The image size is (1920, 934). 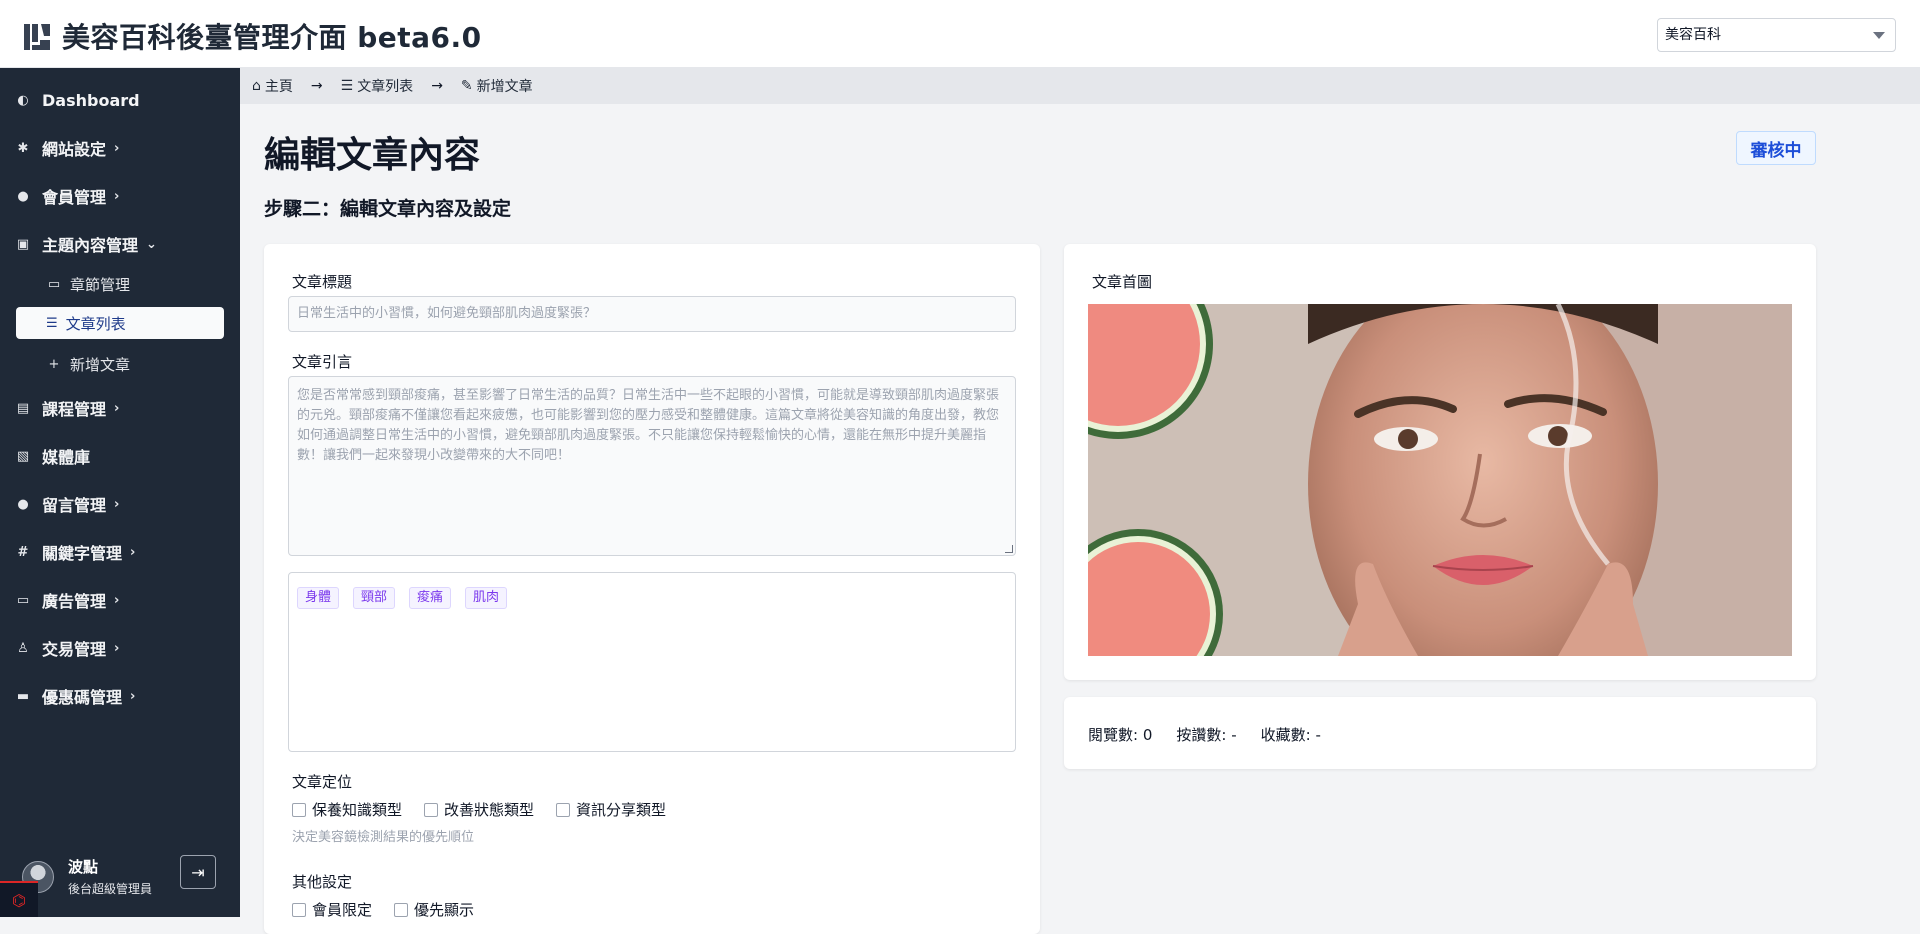 I want to click on position-option-improve: 改善狀態類型, so click(x=479, y=809).